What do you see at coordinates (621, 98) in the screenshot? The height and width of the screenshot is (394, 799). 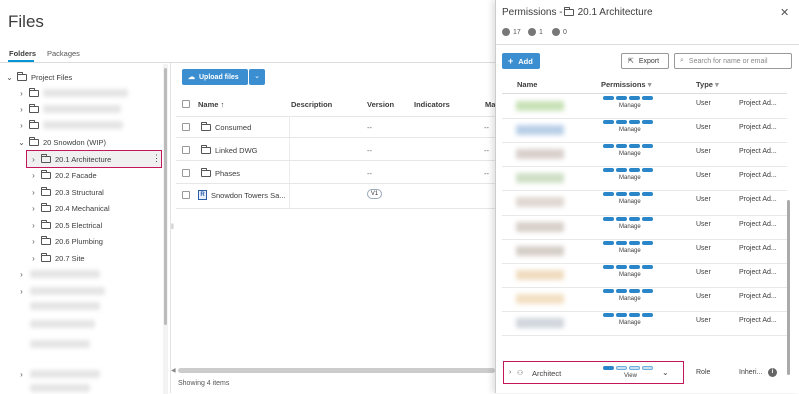 I see `permission-bar` at bounding box center [621, 98].